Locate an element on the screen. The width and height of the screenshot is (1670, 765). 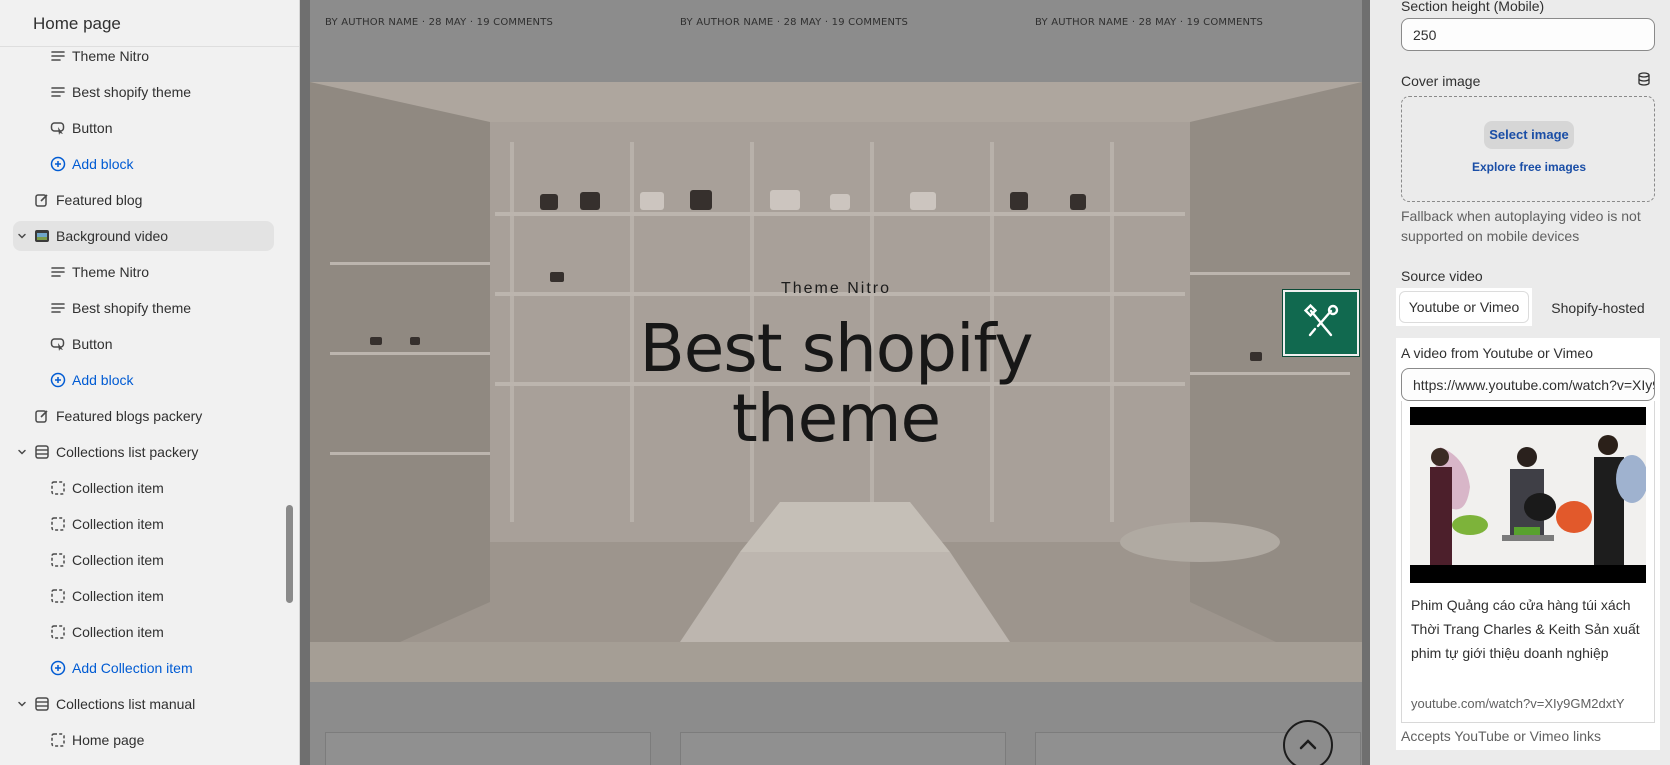
select-image-button: Select image is located at coordinates (1529, 135).